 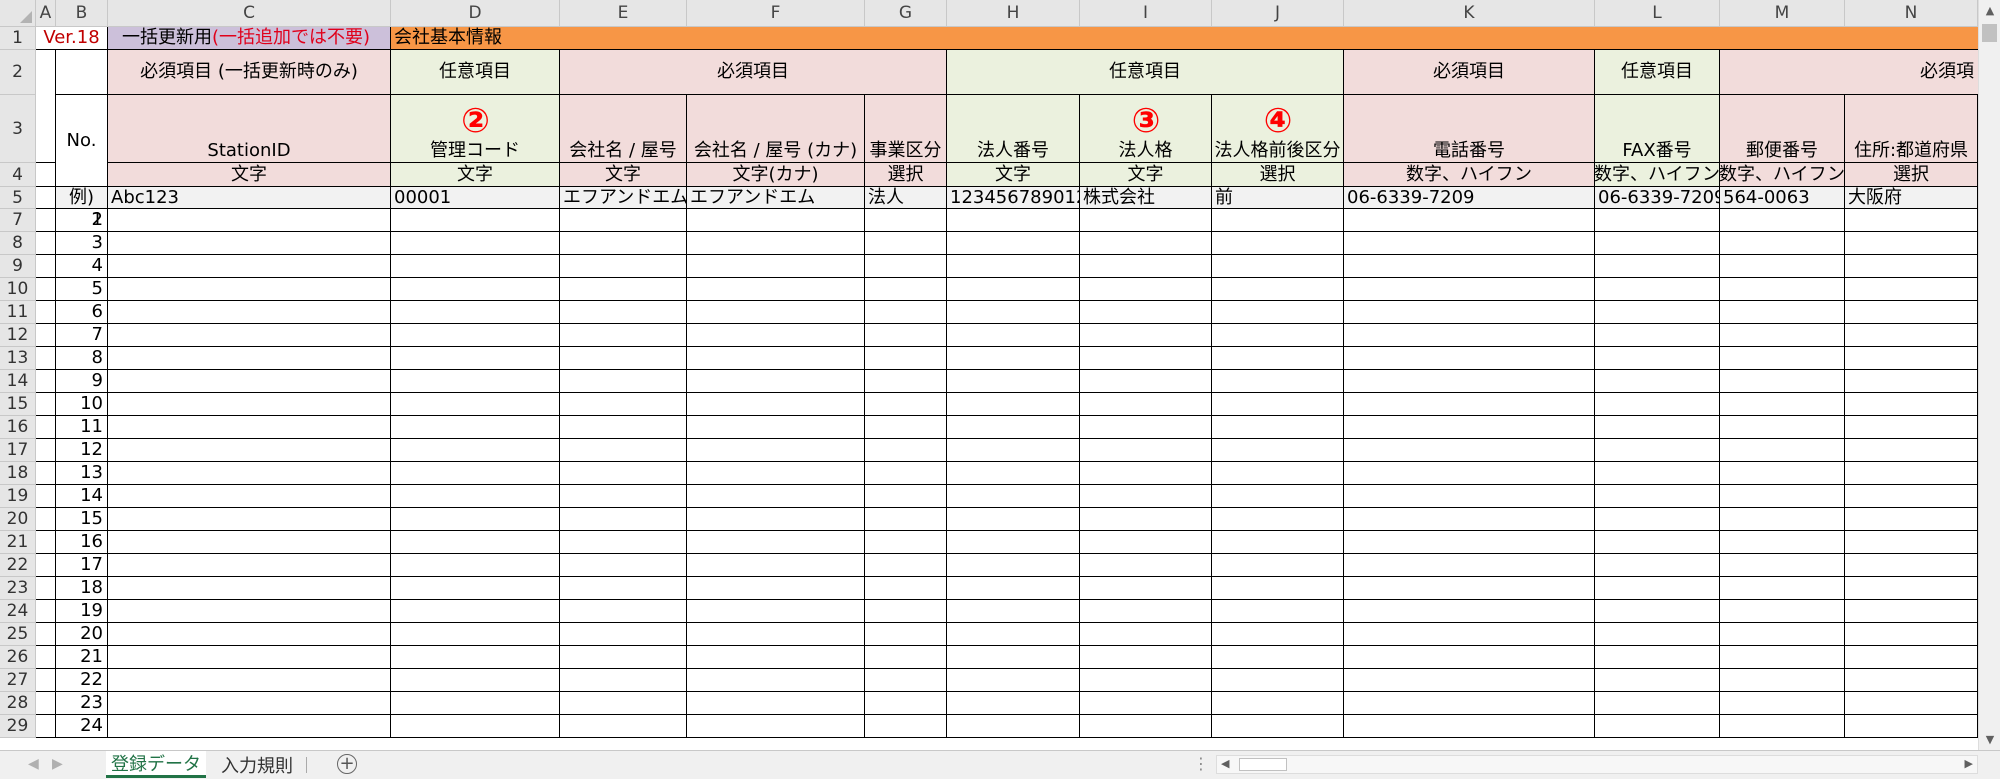 I want to click on row-header: 9, so click(x=18, y=266).